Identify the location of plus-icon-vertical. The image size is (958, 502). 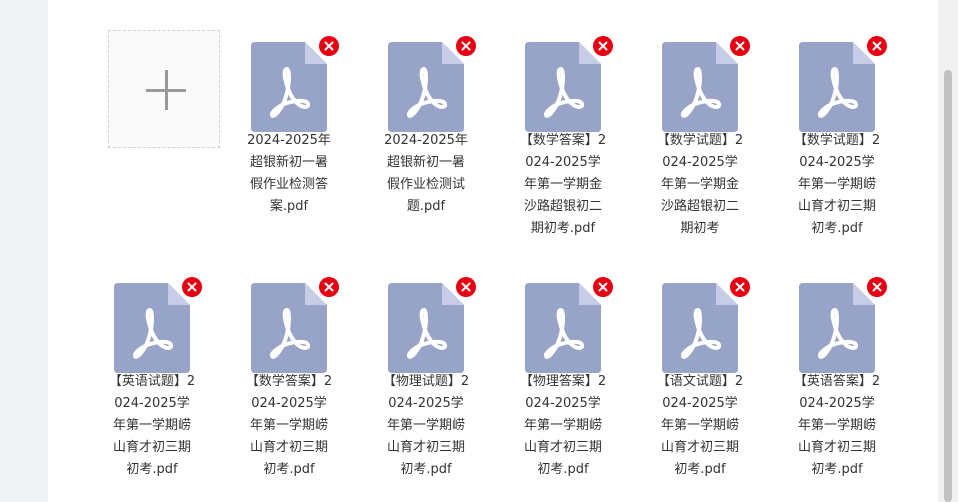
(166, 90).